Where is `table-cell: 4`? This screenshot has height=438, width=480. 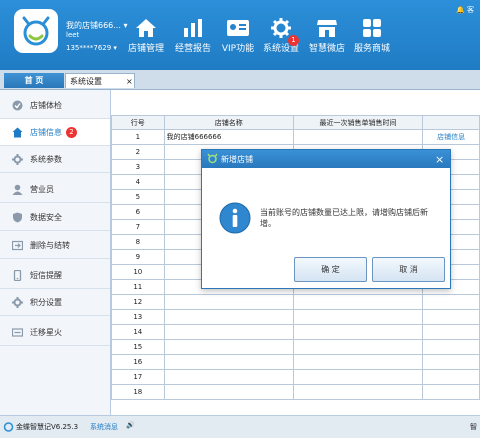
table-cell: 4 is located at coordinates (138, 182).